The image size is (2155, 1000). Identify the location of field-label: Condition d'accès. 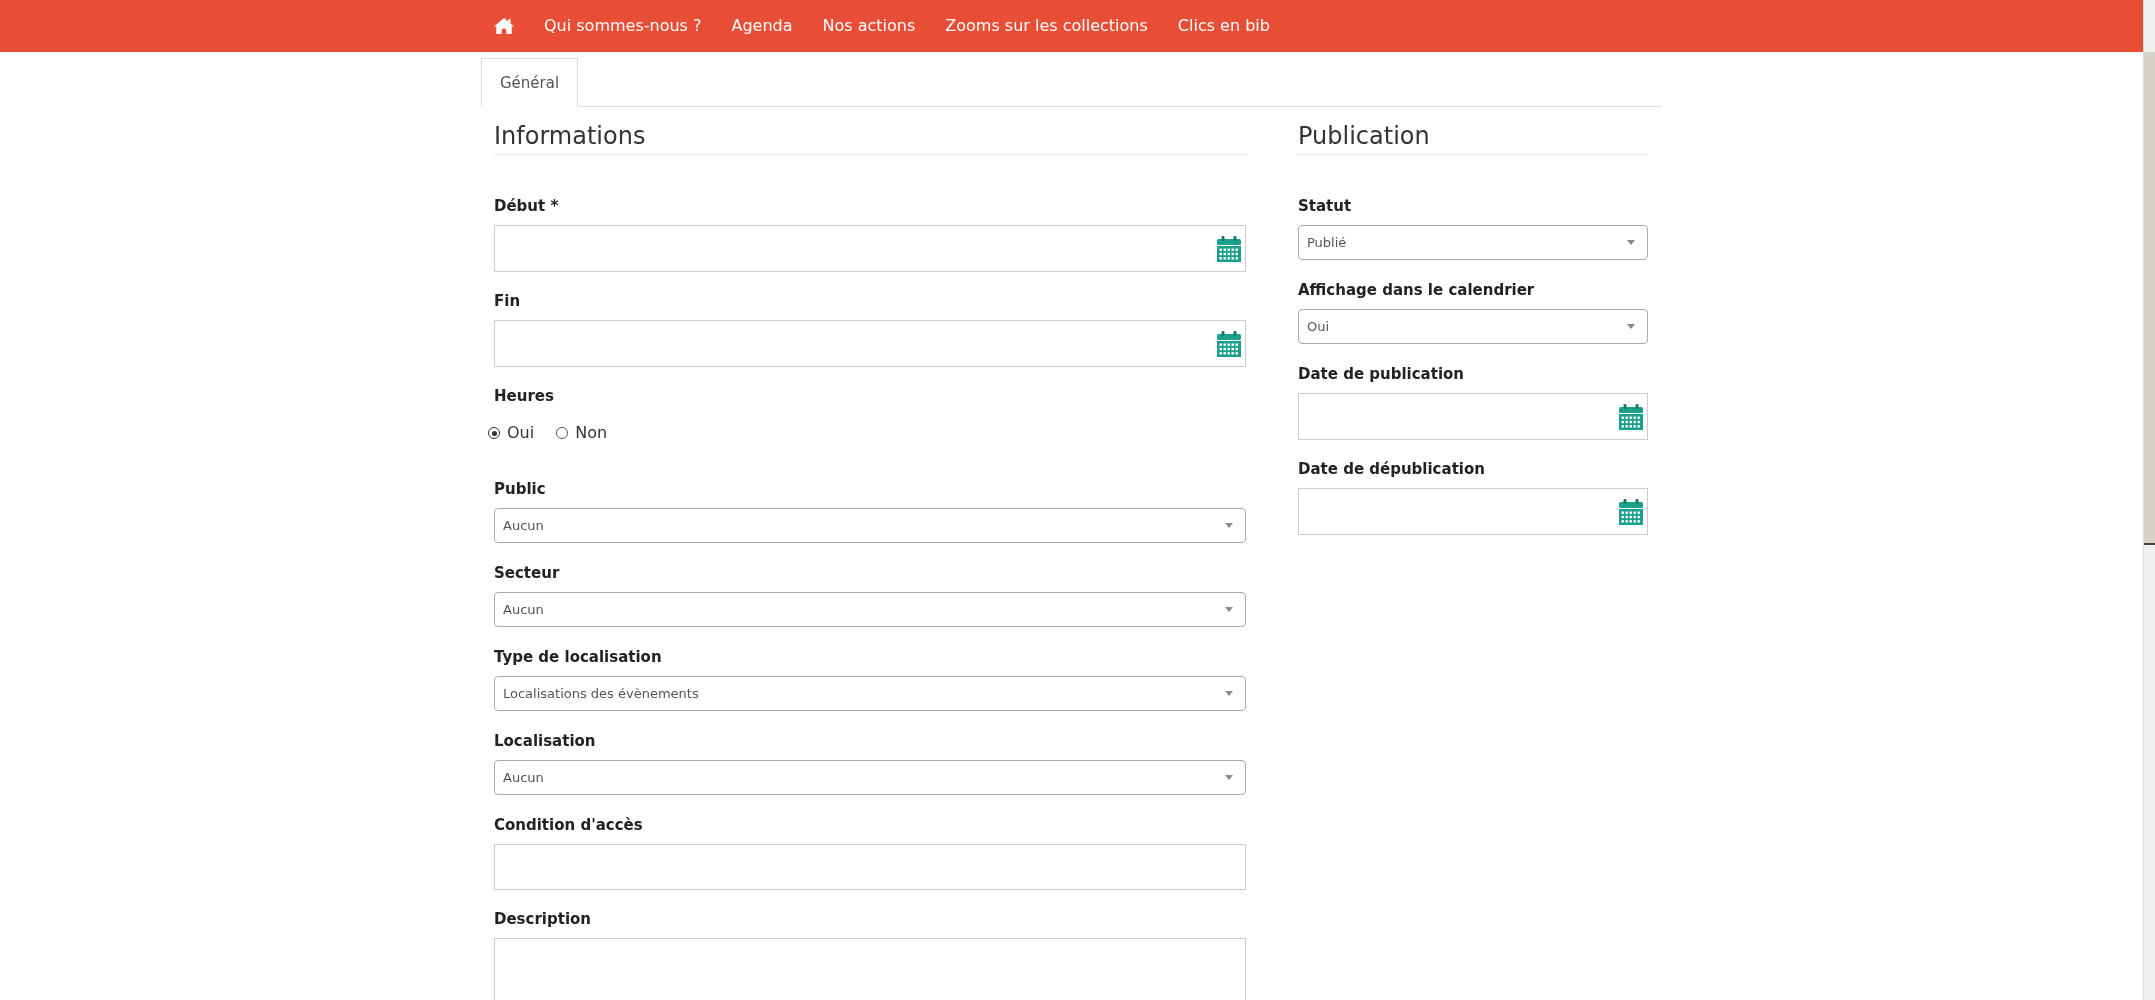
(569, 825).